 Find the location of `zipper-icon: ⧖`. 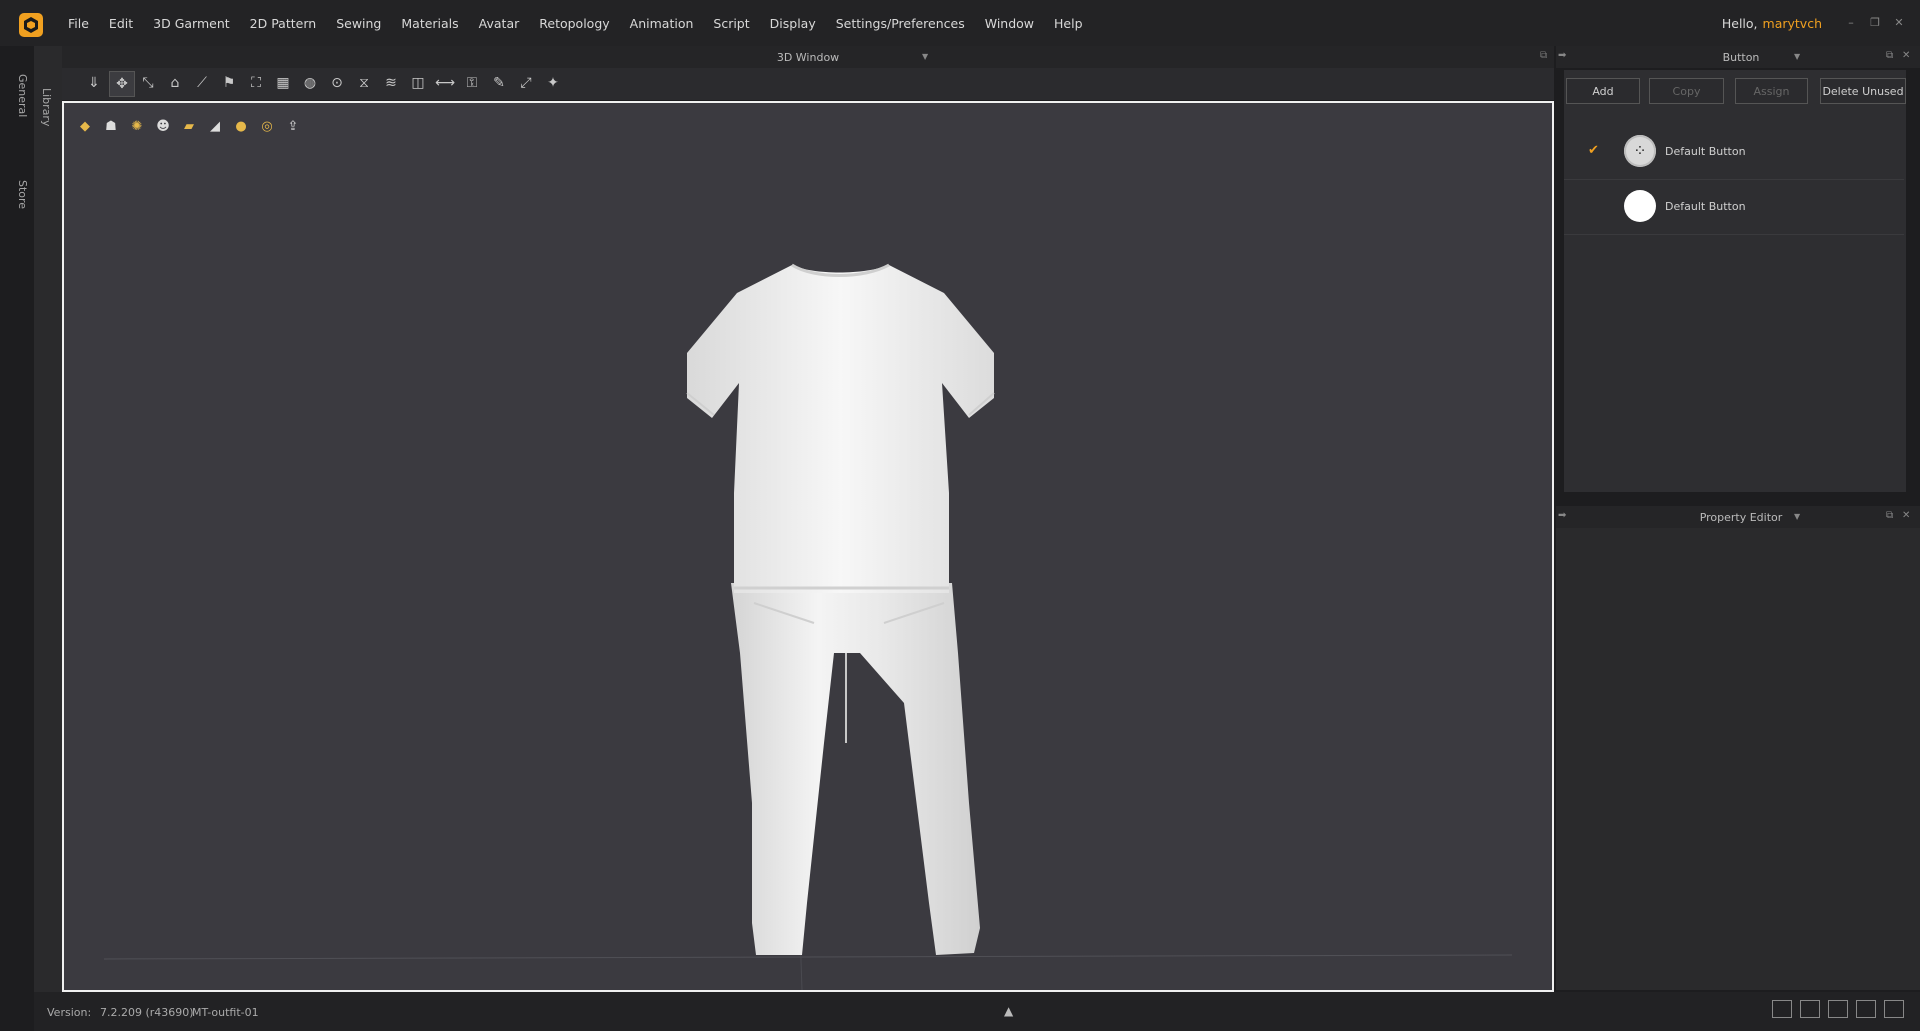

zipper-icon: ⧖ is located at coordinates (364, 83).